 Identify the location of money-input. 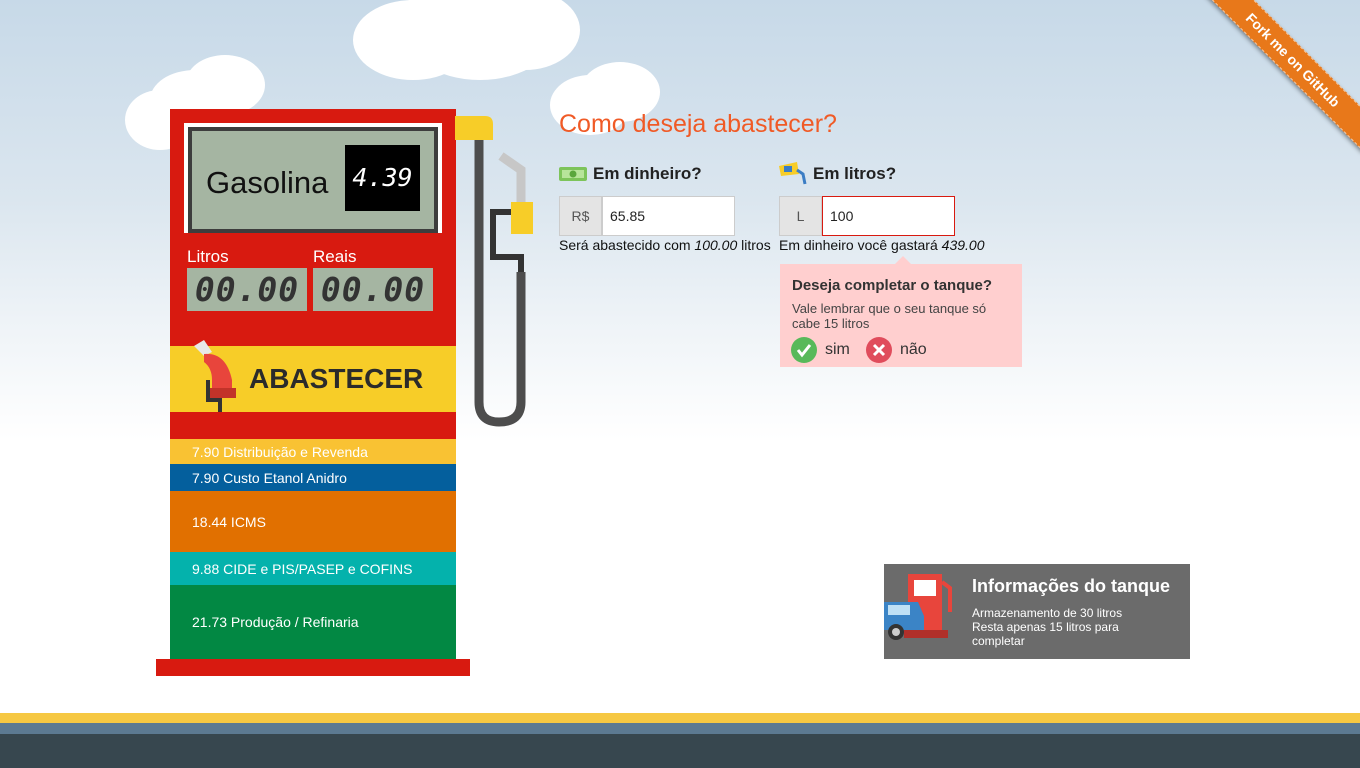
(668, 216).